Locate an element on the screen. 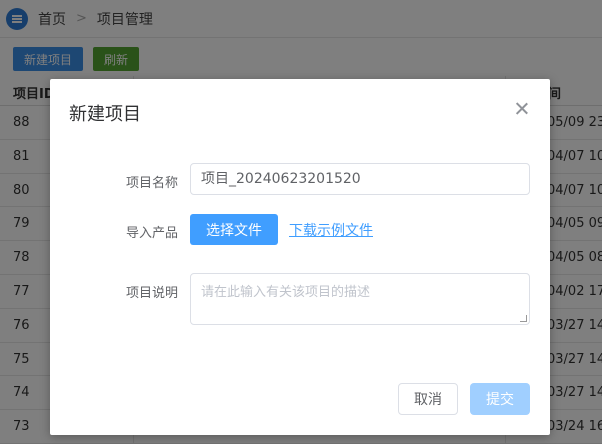 The image size is (602, 444). cancel-button: 取消 is located at coordinates (428, 399).